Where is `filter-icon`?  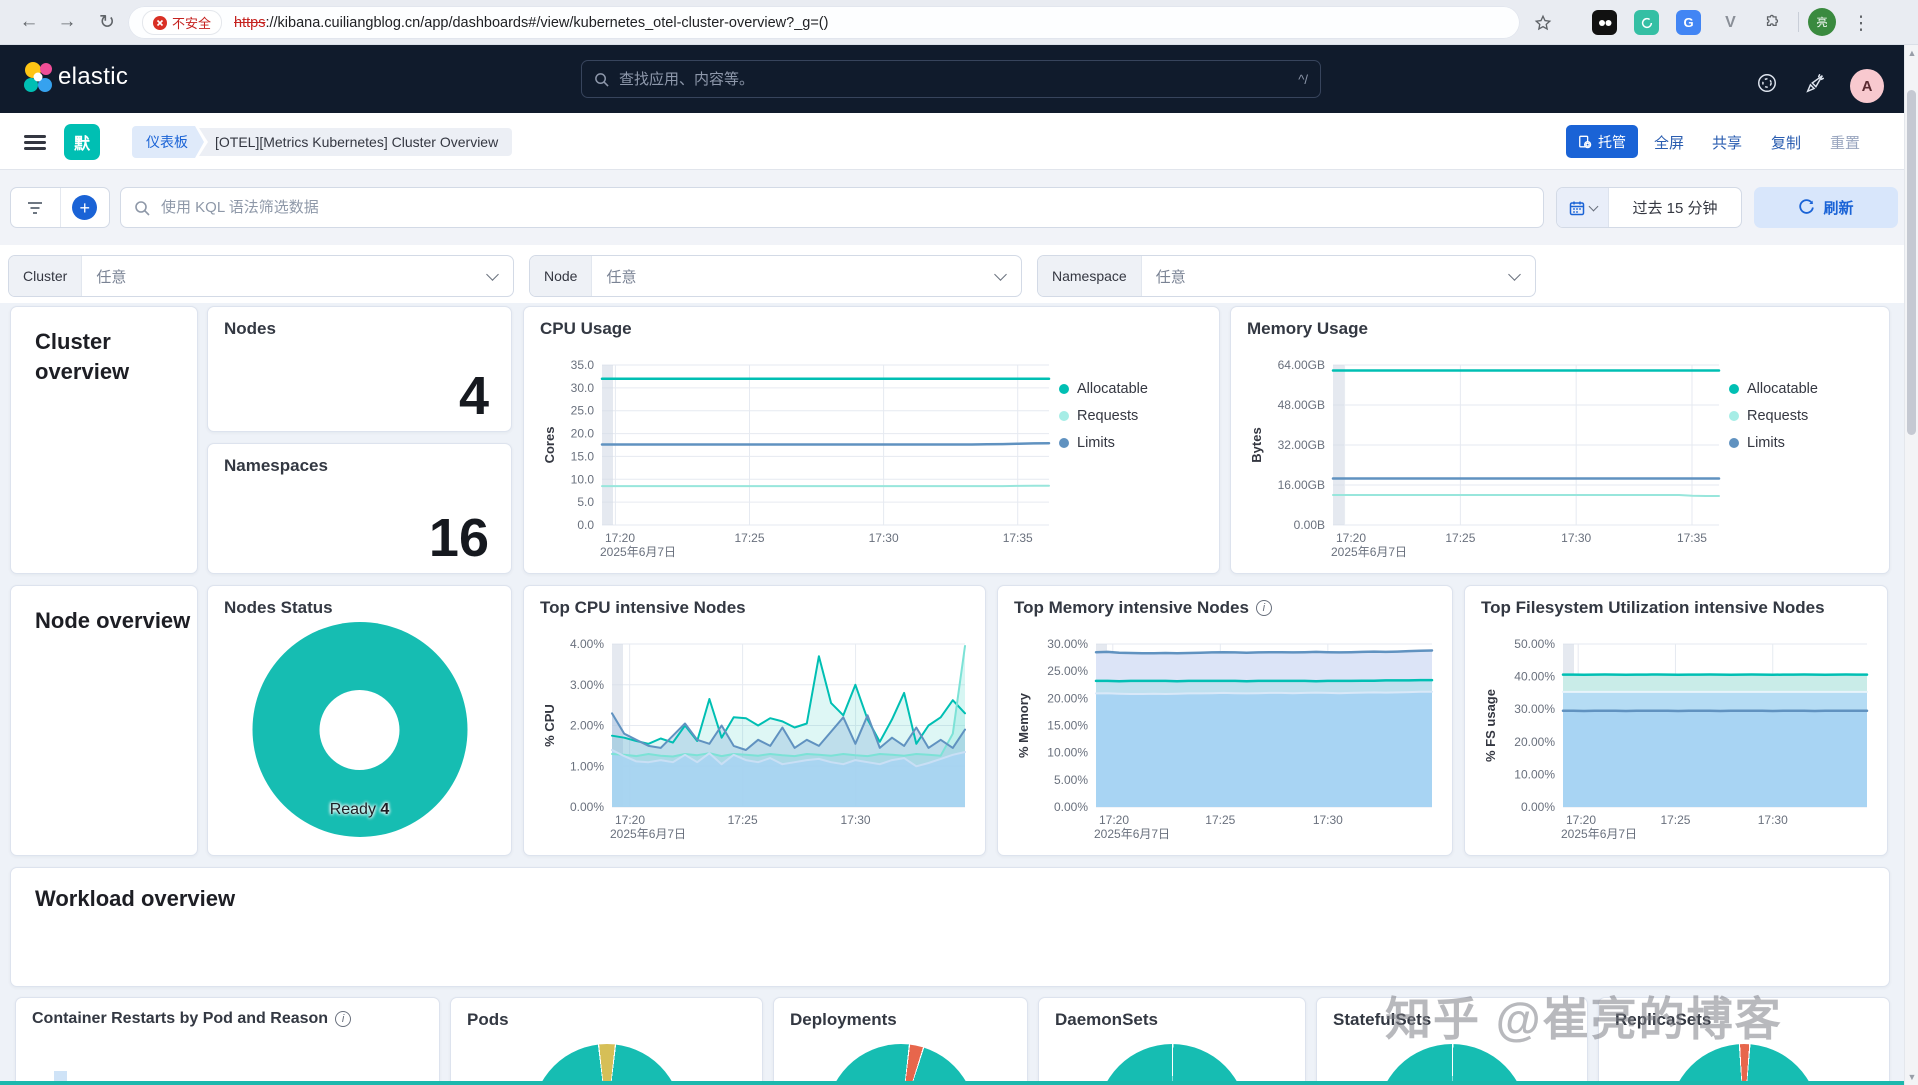 filter-icon is located at coordinates (35, 207).